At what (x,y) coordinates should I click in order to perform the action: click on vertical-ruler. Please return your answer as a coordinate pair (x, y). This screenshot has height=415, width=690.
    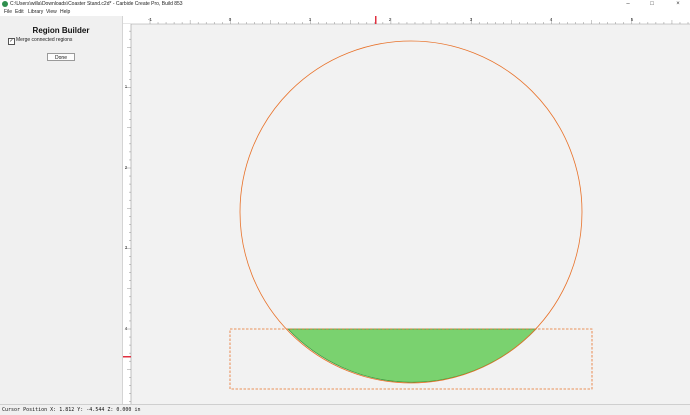
    Looking at the image, I should click on (127, 214).